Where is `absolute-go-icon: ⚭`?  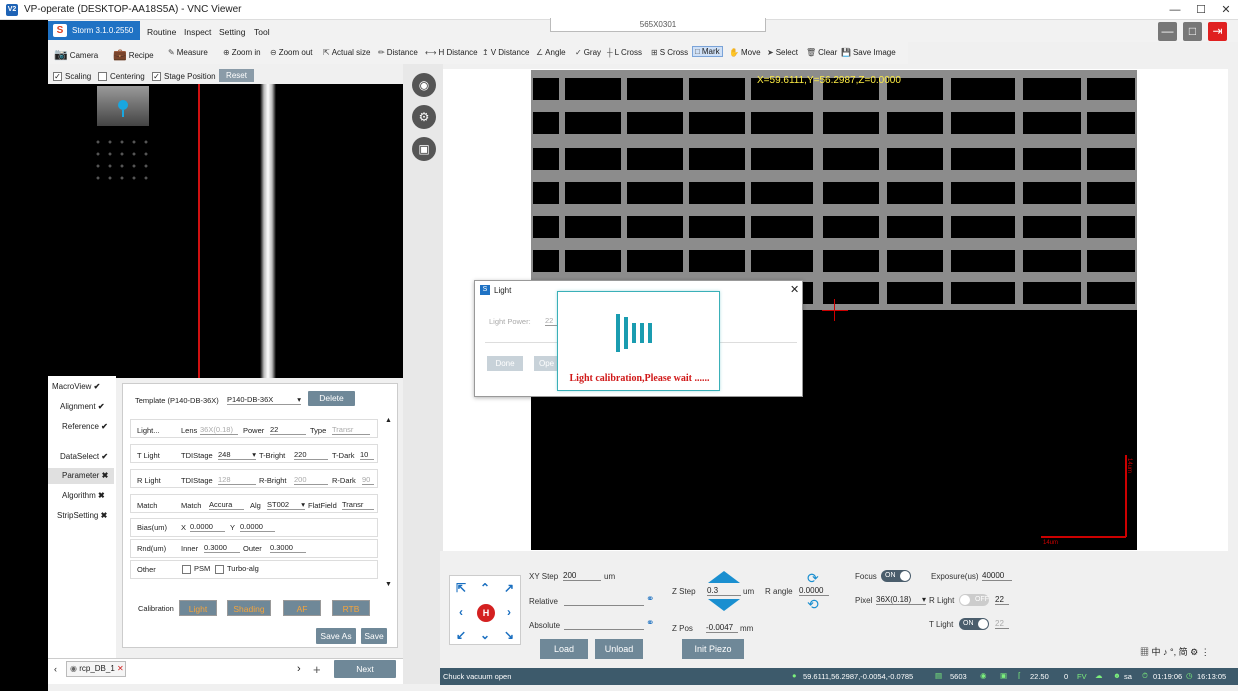 absolute-go-icon: ⚭ is located at coordinates (650, 623).